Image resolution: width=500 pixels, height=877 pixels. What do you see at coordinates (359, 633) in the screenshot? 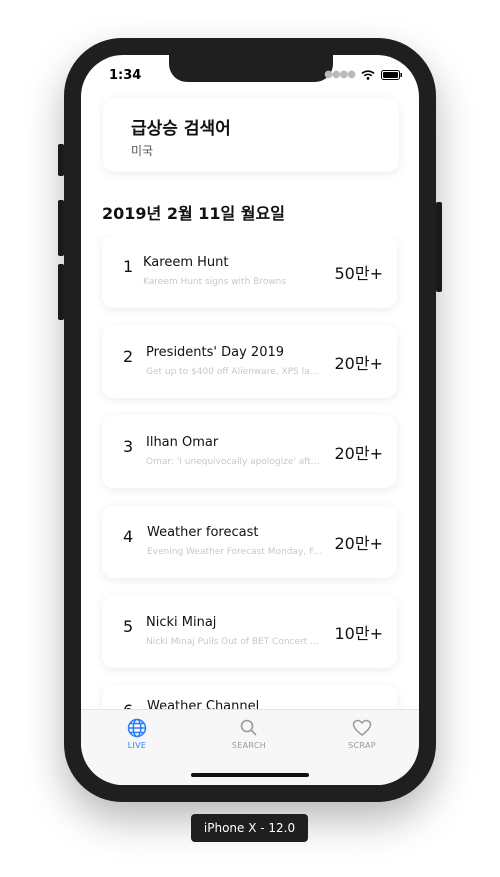
I see `trend-count: 10만+` at bounding box center [359, 633].